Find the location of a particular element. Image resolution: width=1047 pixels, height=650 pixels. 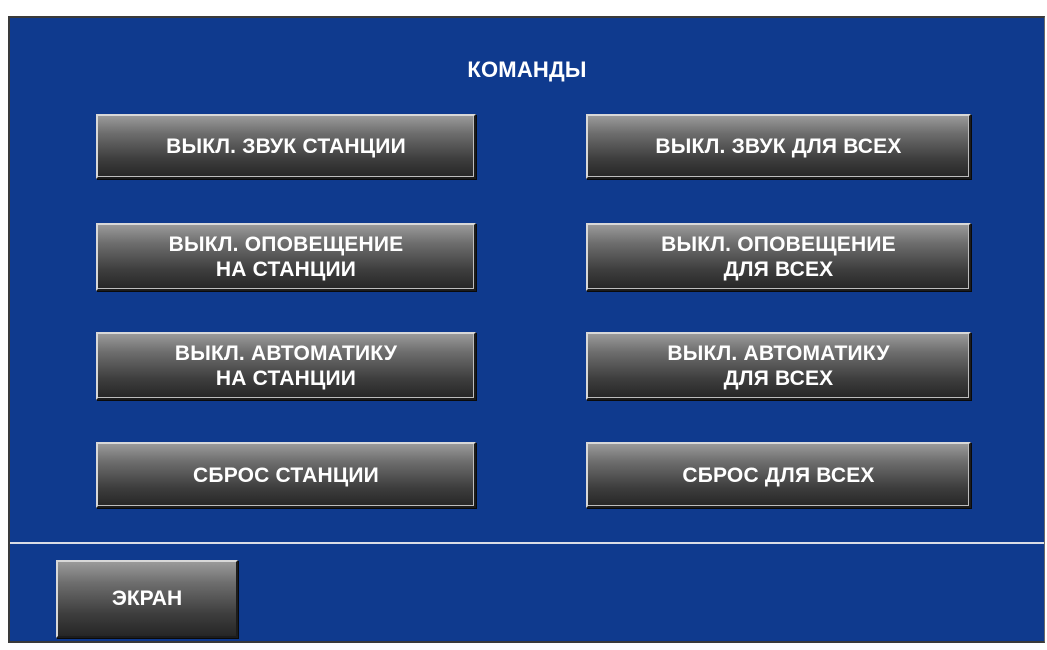

mute-station-button: ВЫКЛ. ЗВУК СТАНЦИИ is located at coordinates (286, 146).